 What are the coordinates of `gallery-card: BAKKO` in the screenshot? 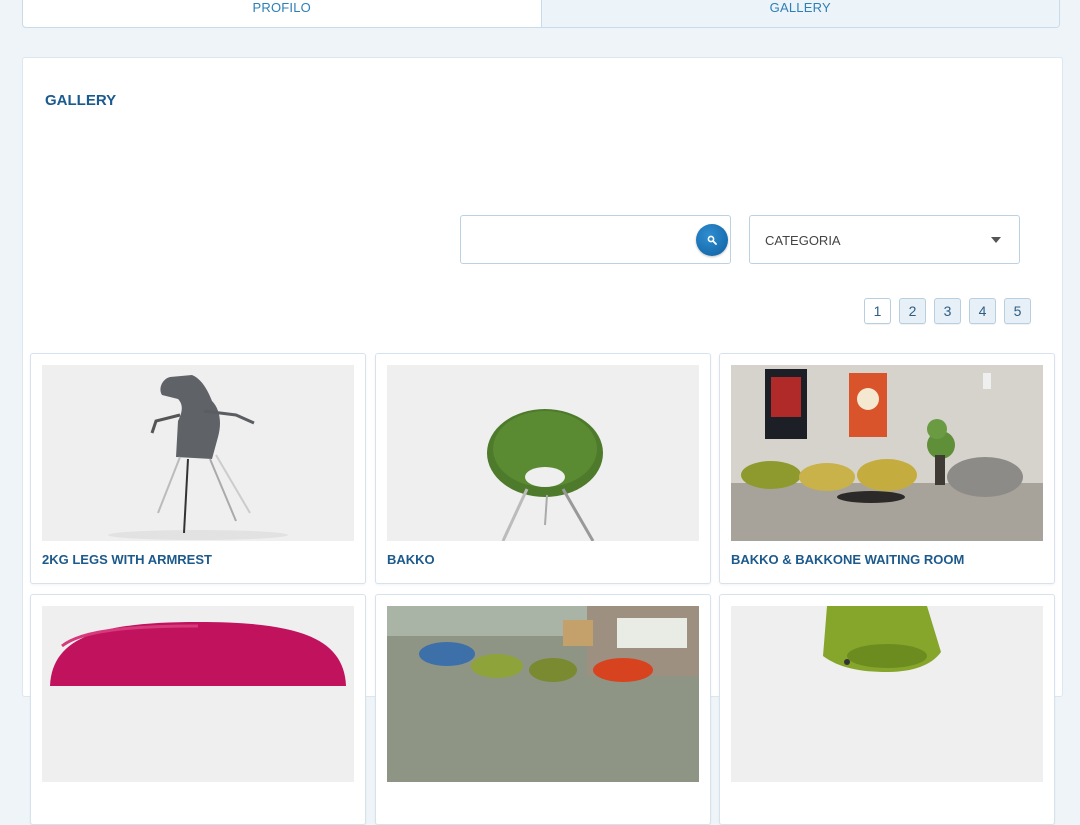 It's located at (543, 468).